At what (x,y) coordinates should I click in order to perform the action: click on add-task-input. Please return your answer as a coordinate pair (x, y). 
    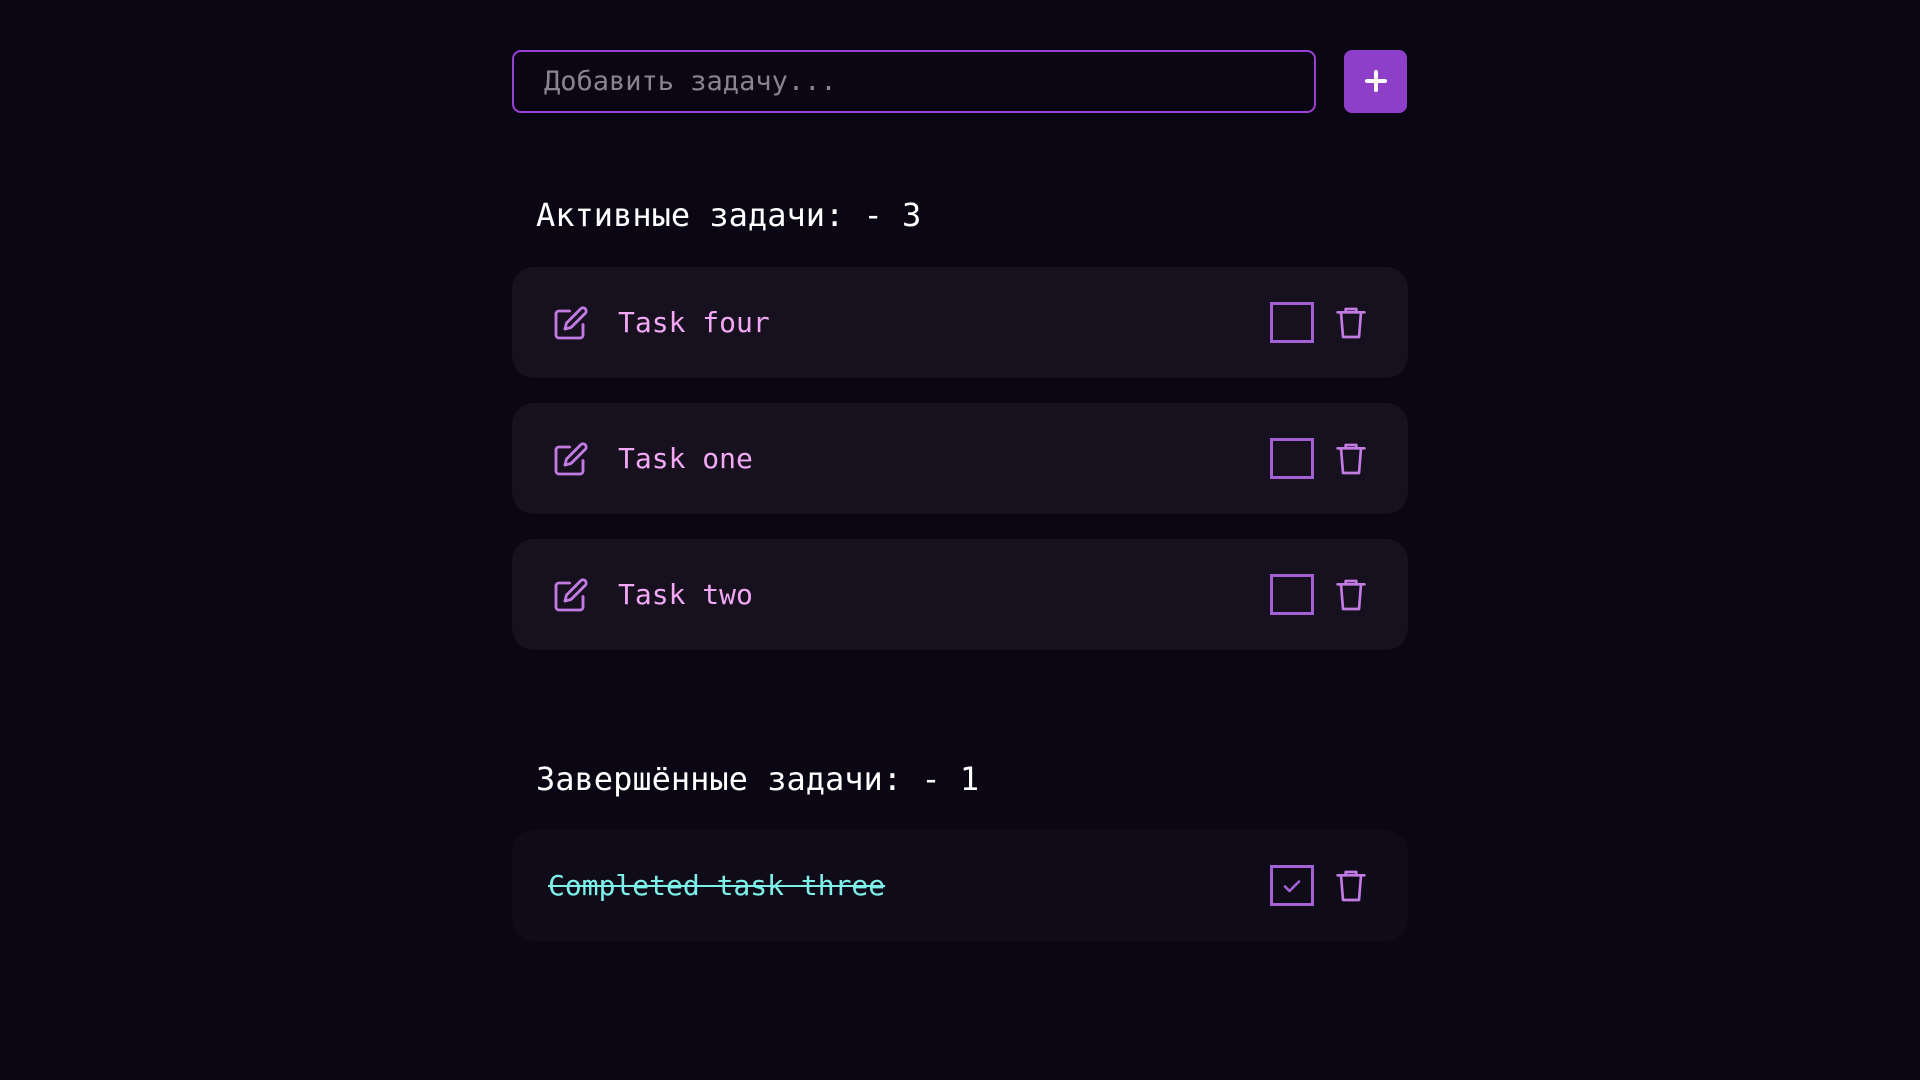
    Looking at the image, I should click on (914, 81).